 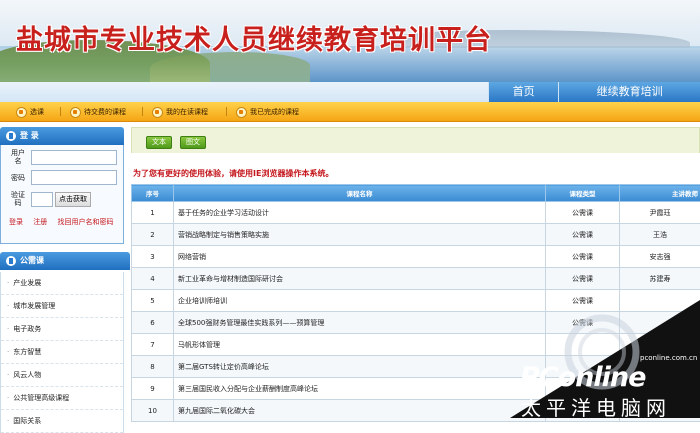 I want to click on nav-bar-background, so click(x=244, y=92).